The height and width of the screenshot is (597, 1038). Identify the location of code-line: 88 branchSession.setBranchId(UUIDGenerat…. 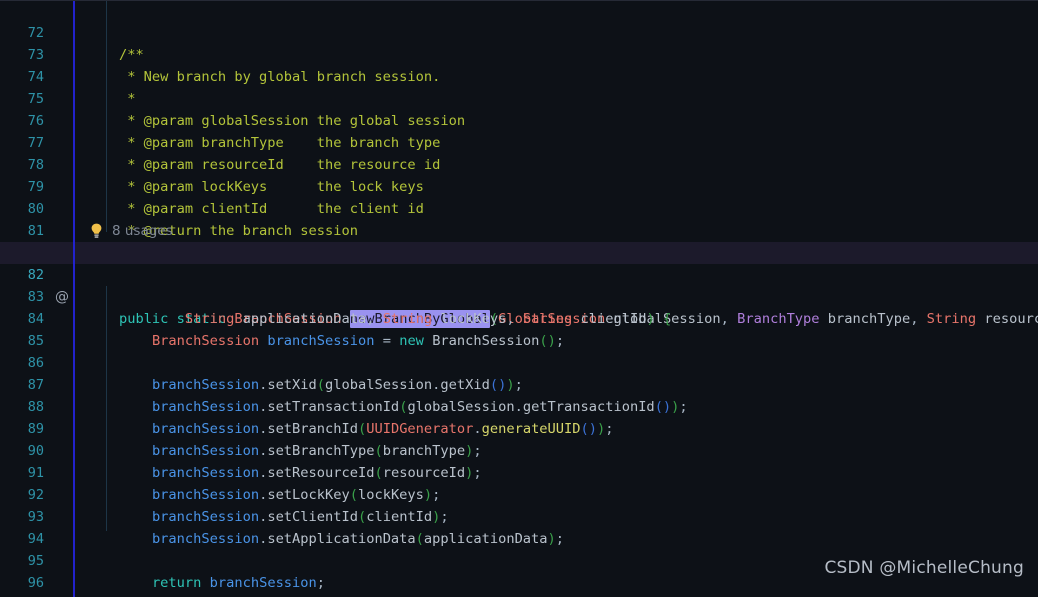
(519, 405).